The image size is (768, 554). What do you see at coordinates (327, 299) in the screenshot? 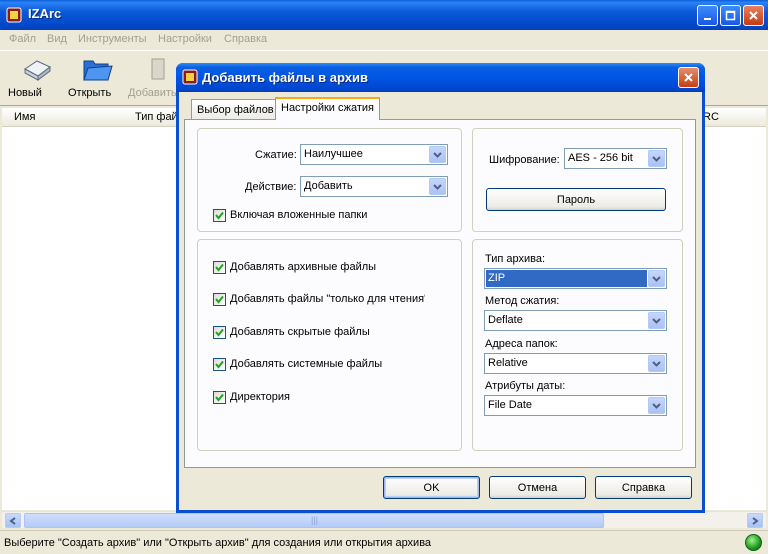
I see `option-label: Добавлять файлы "только для чтения"` at bounding box center [327, 299].